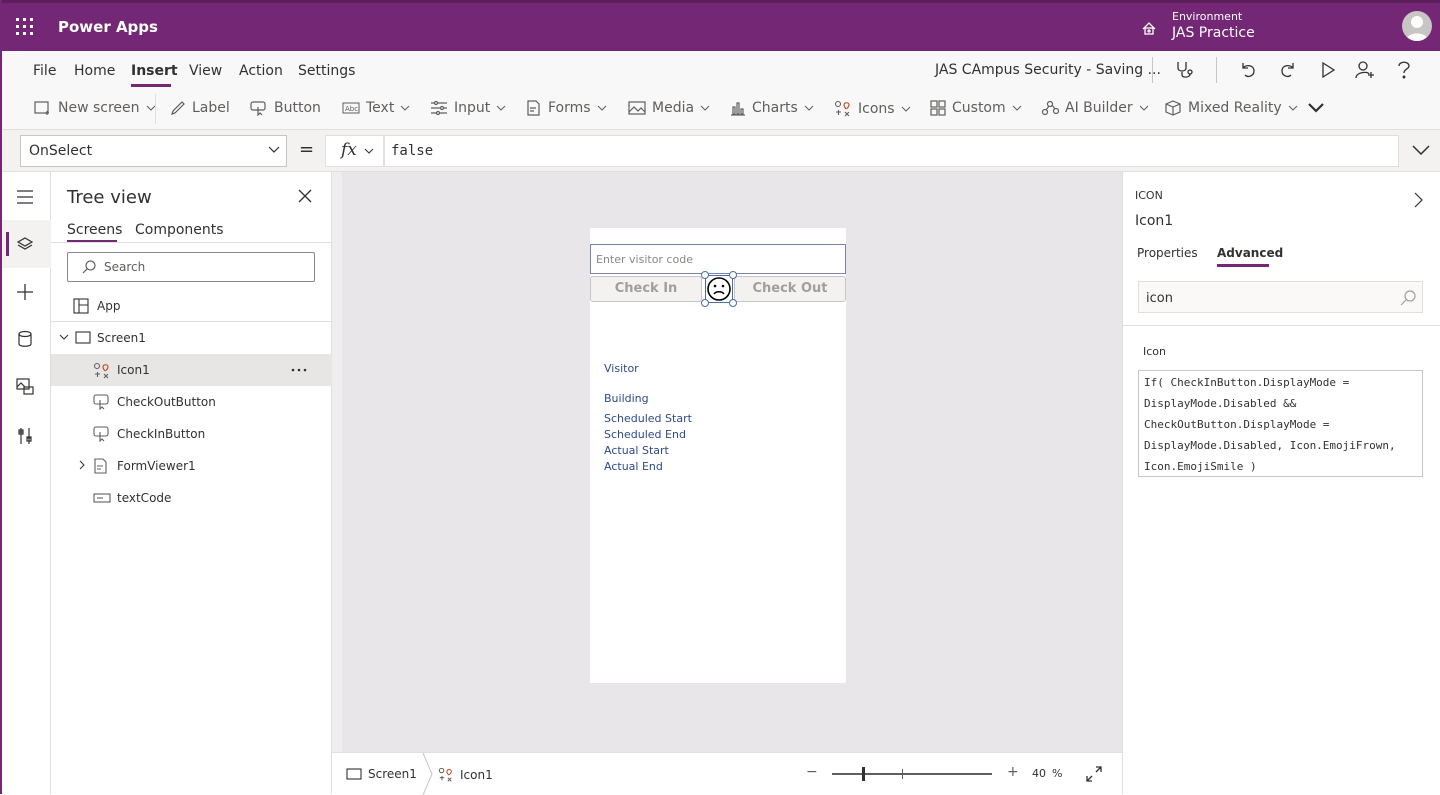 This screenshot has width=1440, height=795. I want to click on fit-to-window-icon, so click(1094, 774).